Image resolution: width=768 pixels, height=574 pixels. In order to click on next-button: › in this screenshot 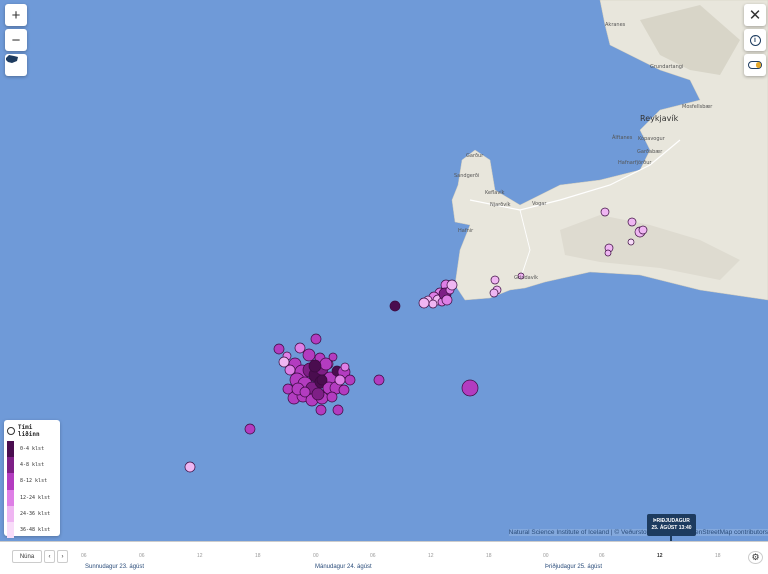, I will do `click(62, 556)`.